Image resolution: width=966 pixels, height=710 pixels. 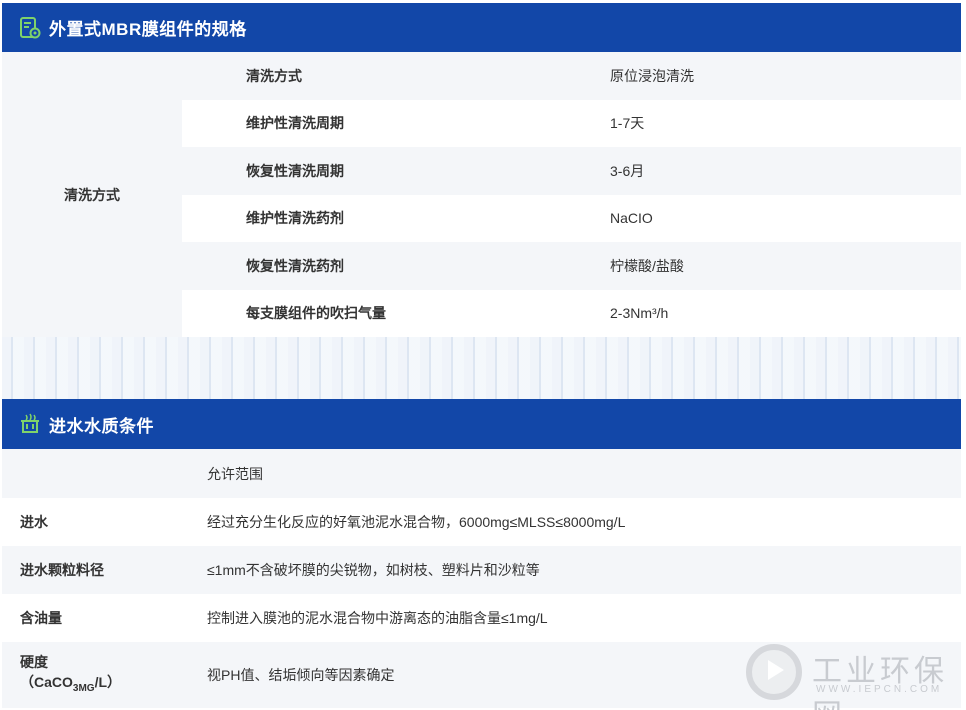 What do you see at coordinates (652, 75) in the screenshot?
I see `spec-value: 原位浸泡清洗` at bounding box center [652, 75].